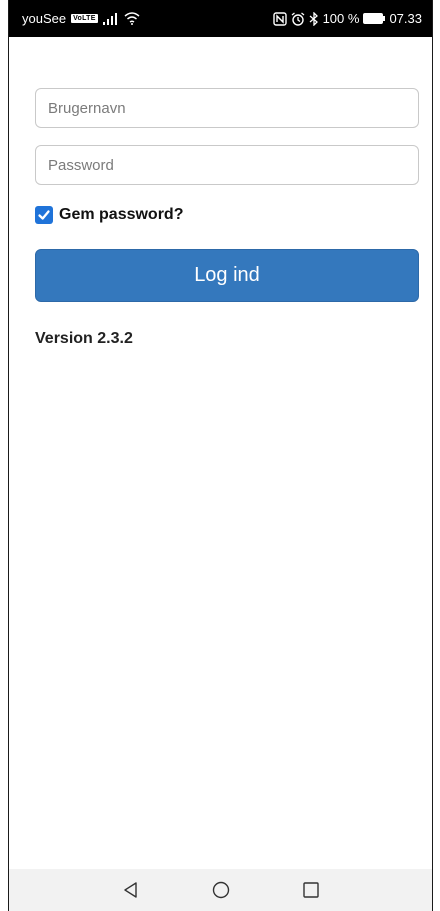 The height and width of the screenshot is (911, 440). What do you see at coordinates (121, 215) in the screenshot?
I see `remember-password-label: Gem password?` at bounding box center [121, 215].